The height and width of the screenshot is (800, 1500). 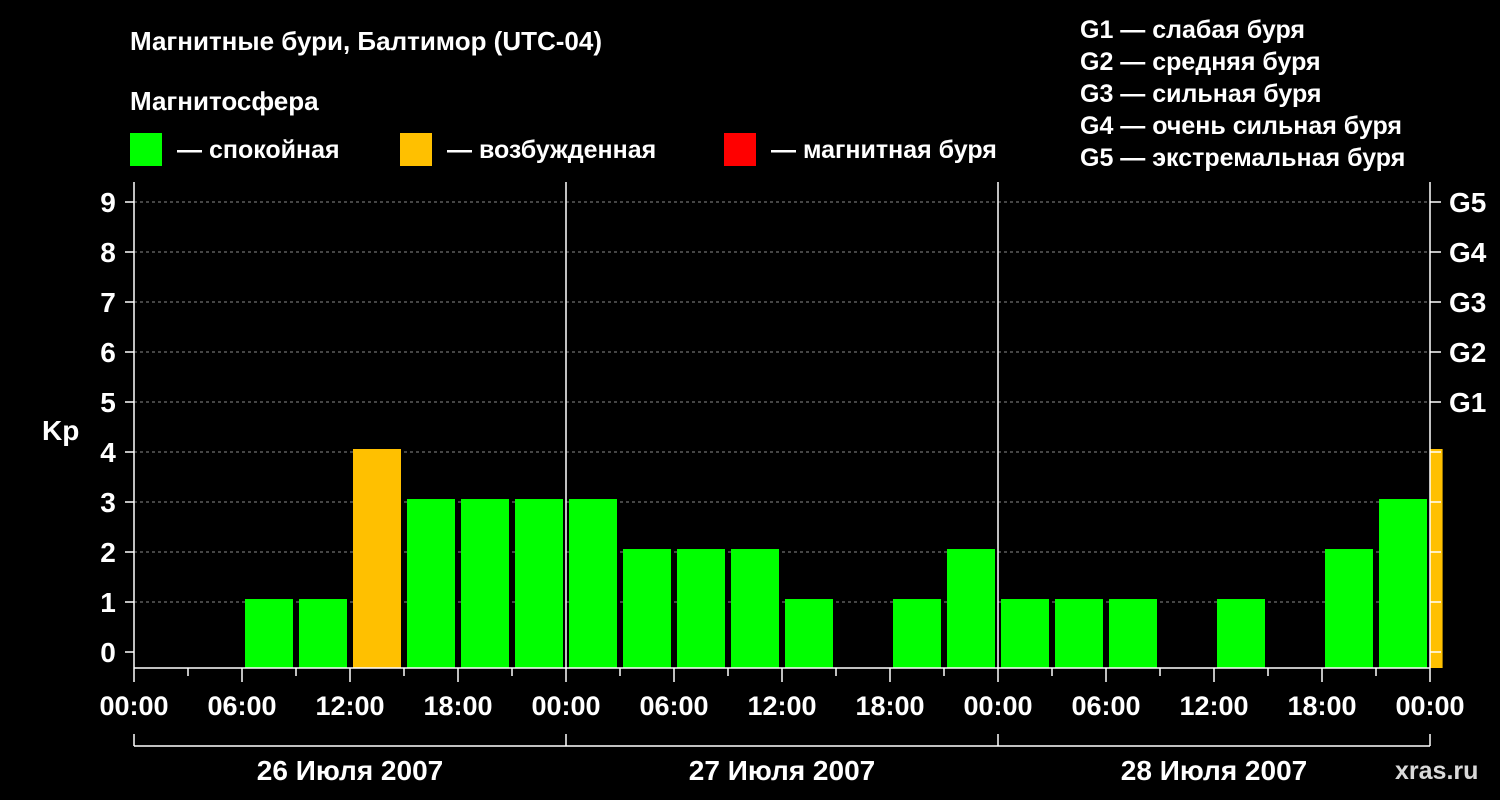 I want to click on x-tick-label-10: 12:00, so click(x=1213, y=706).